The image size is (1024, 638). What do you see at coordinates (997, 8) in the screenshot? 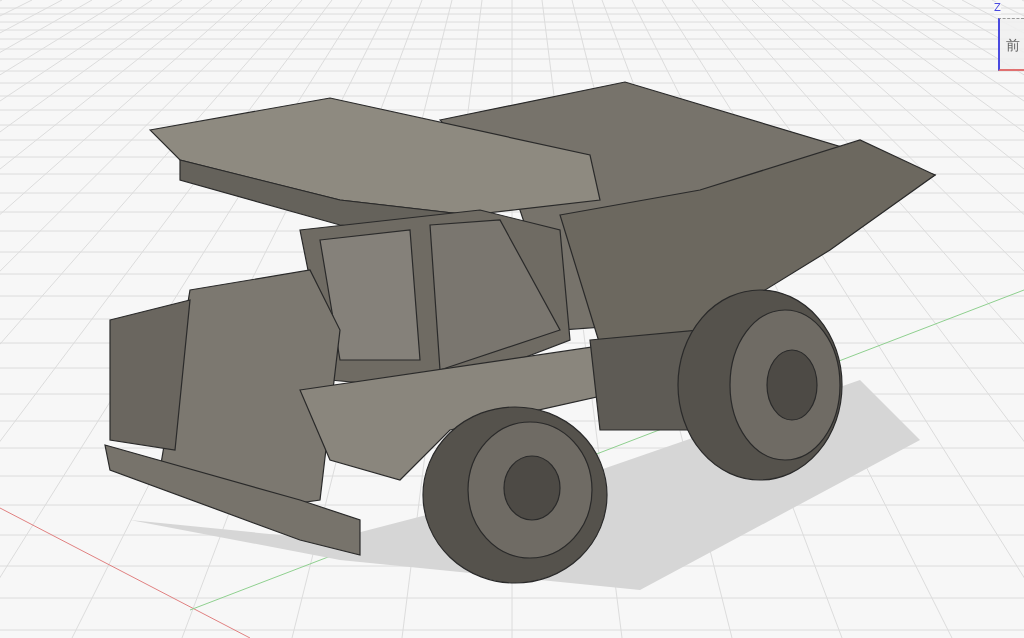
I see `z-axis-label: Z` at bounding box center [997, 8].